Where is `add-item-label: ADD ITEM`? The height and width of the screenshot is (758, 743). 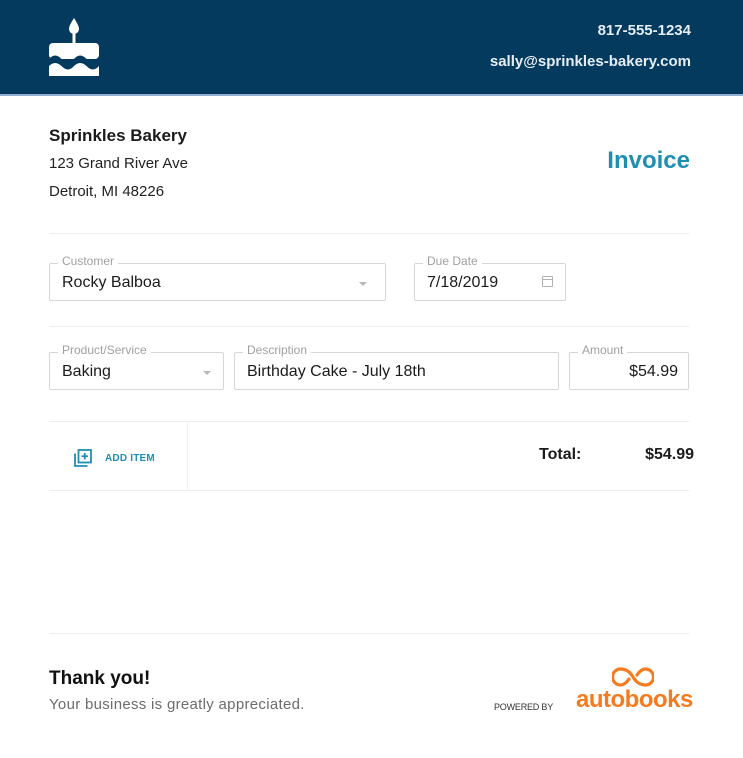 add-item-label: ADD ITEM is located at coordinates (130, 458).